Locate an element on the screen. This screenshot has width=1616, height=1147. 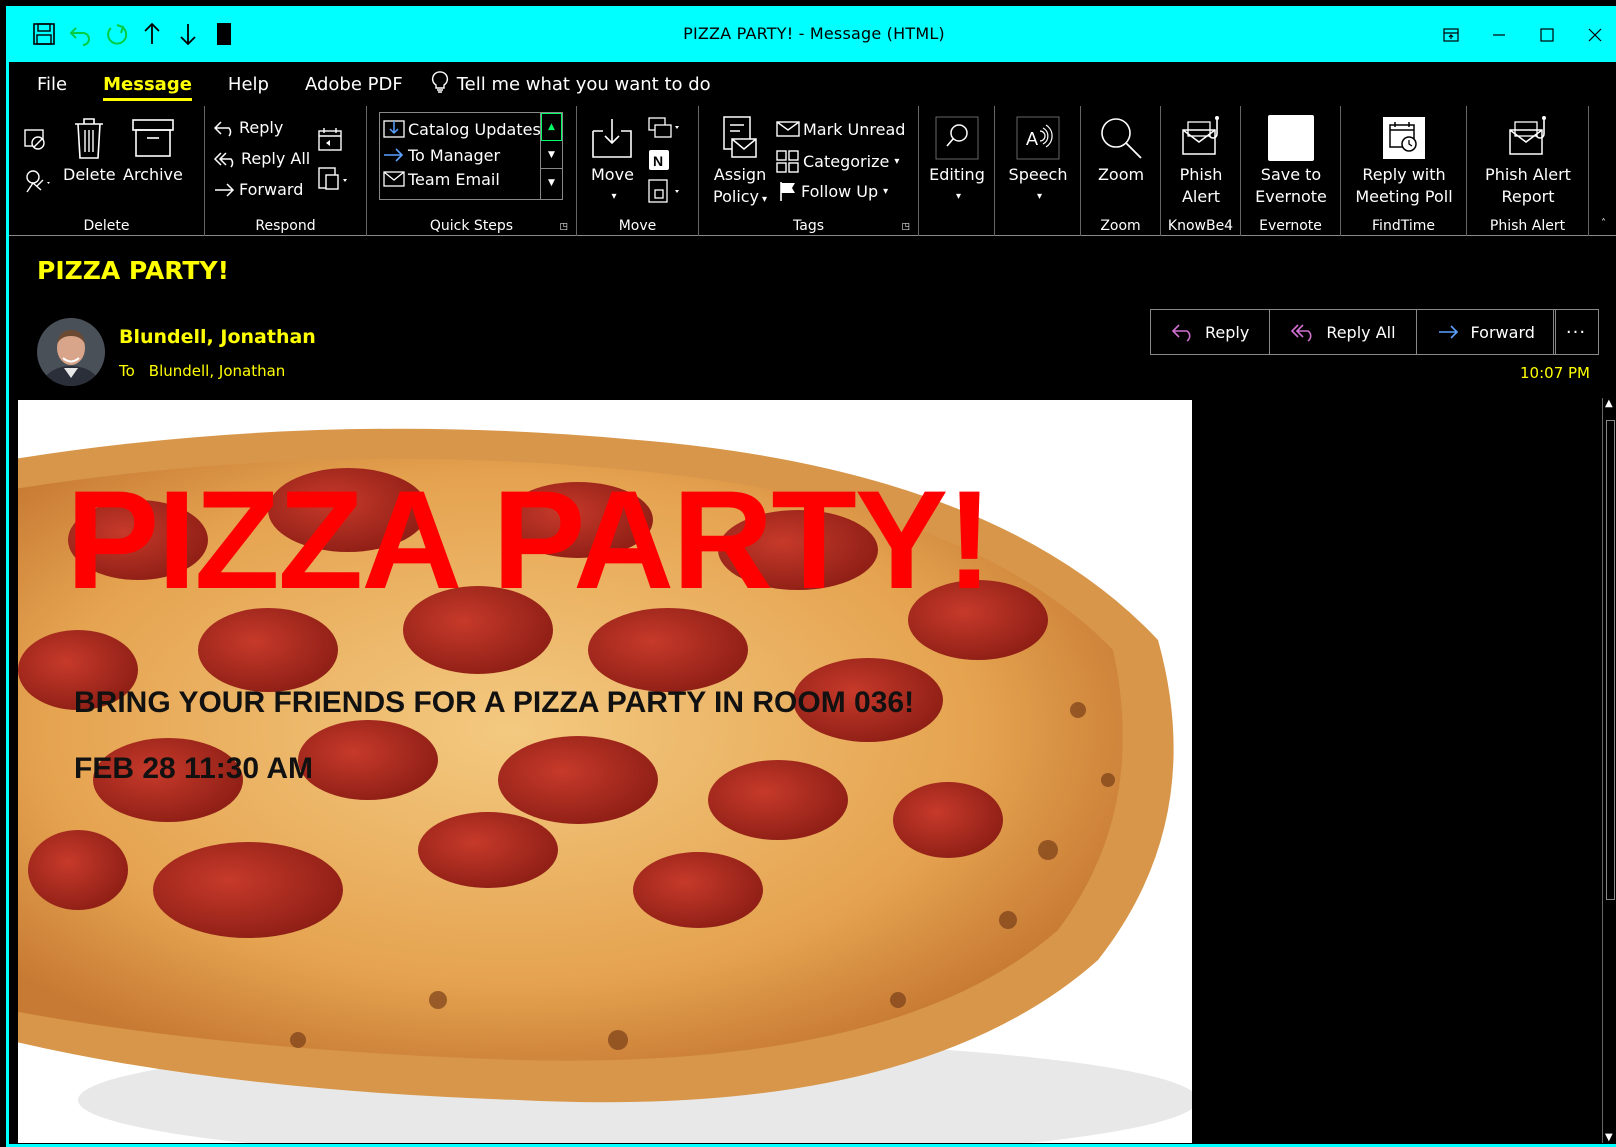
sender-name: Blundell, Jonathan is located at coordinates (217, 337).